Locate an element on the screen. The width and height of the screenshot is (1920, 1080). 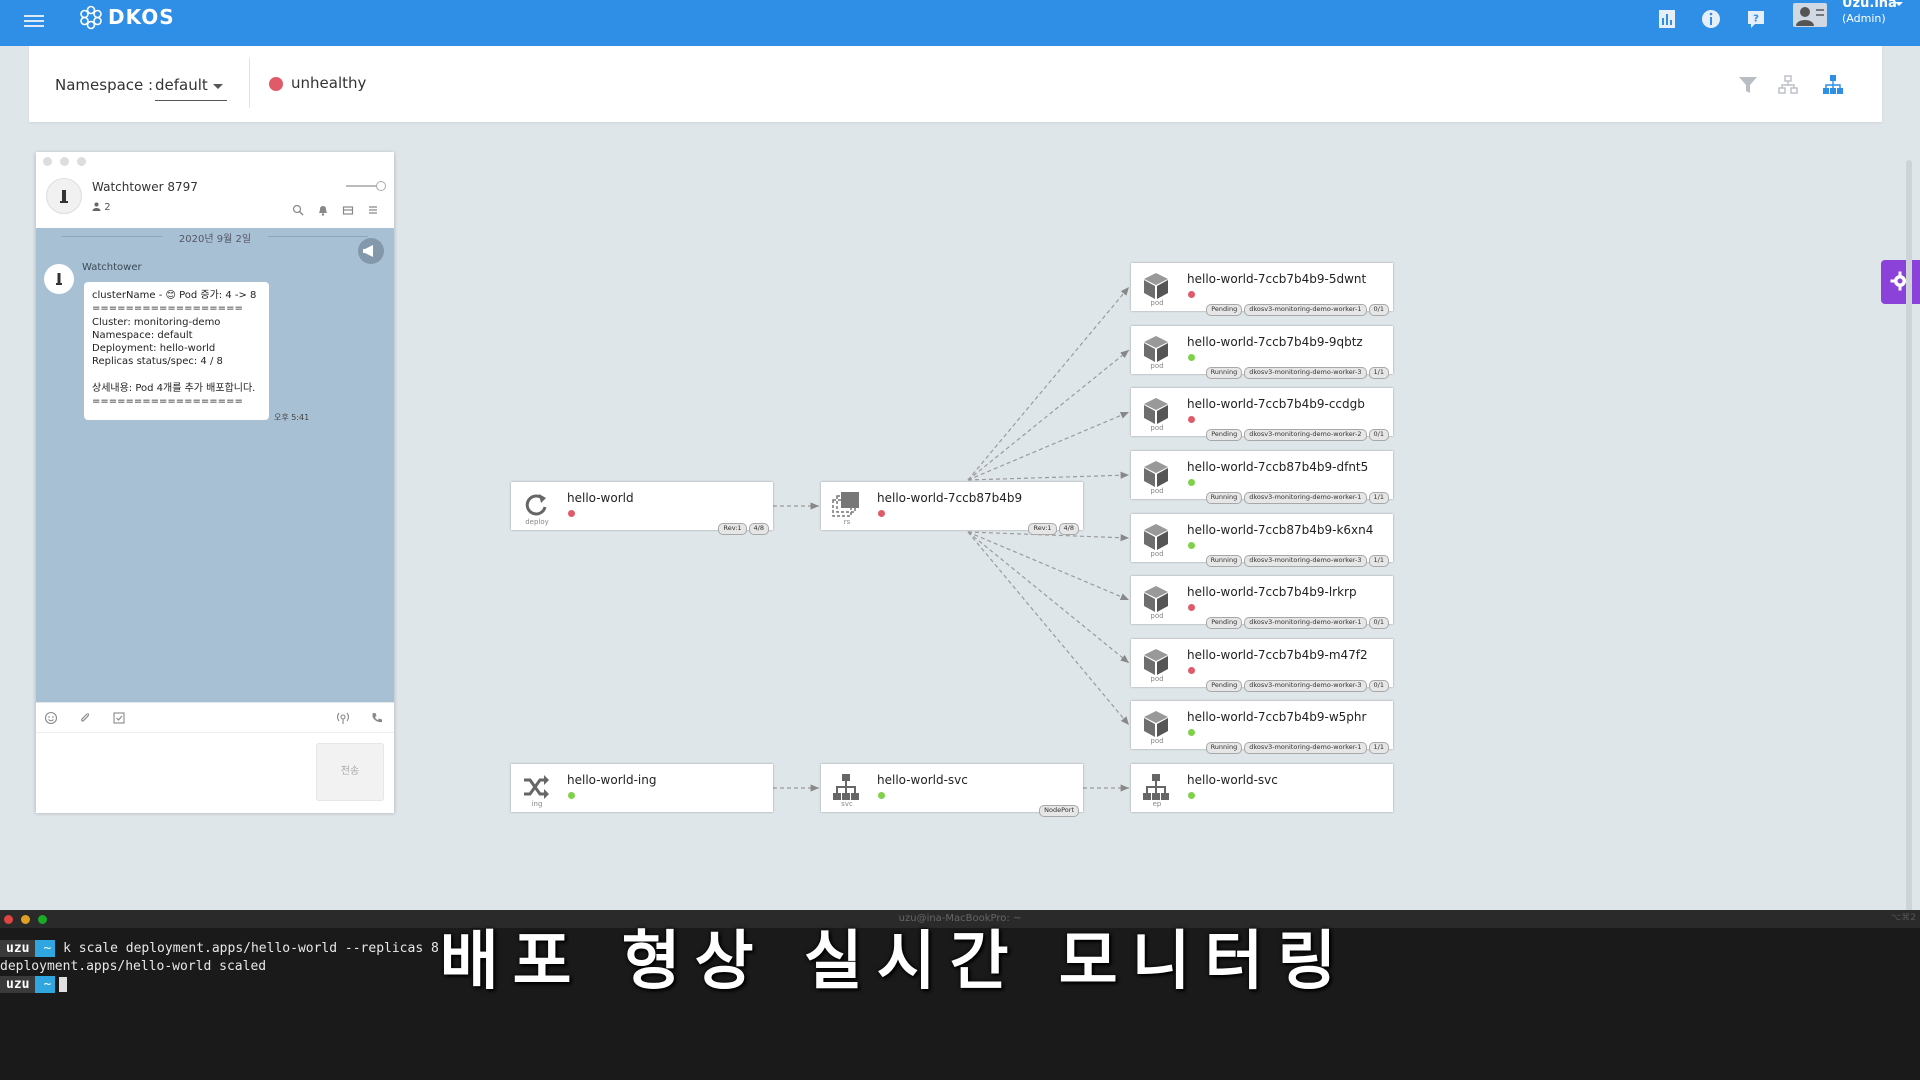
node-name: hello-world-ing is located at coordinates (612, 780).